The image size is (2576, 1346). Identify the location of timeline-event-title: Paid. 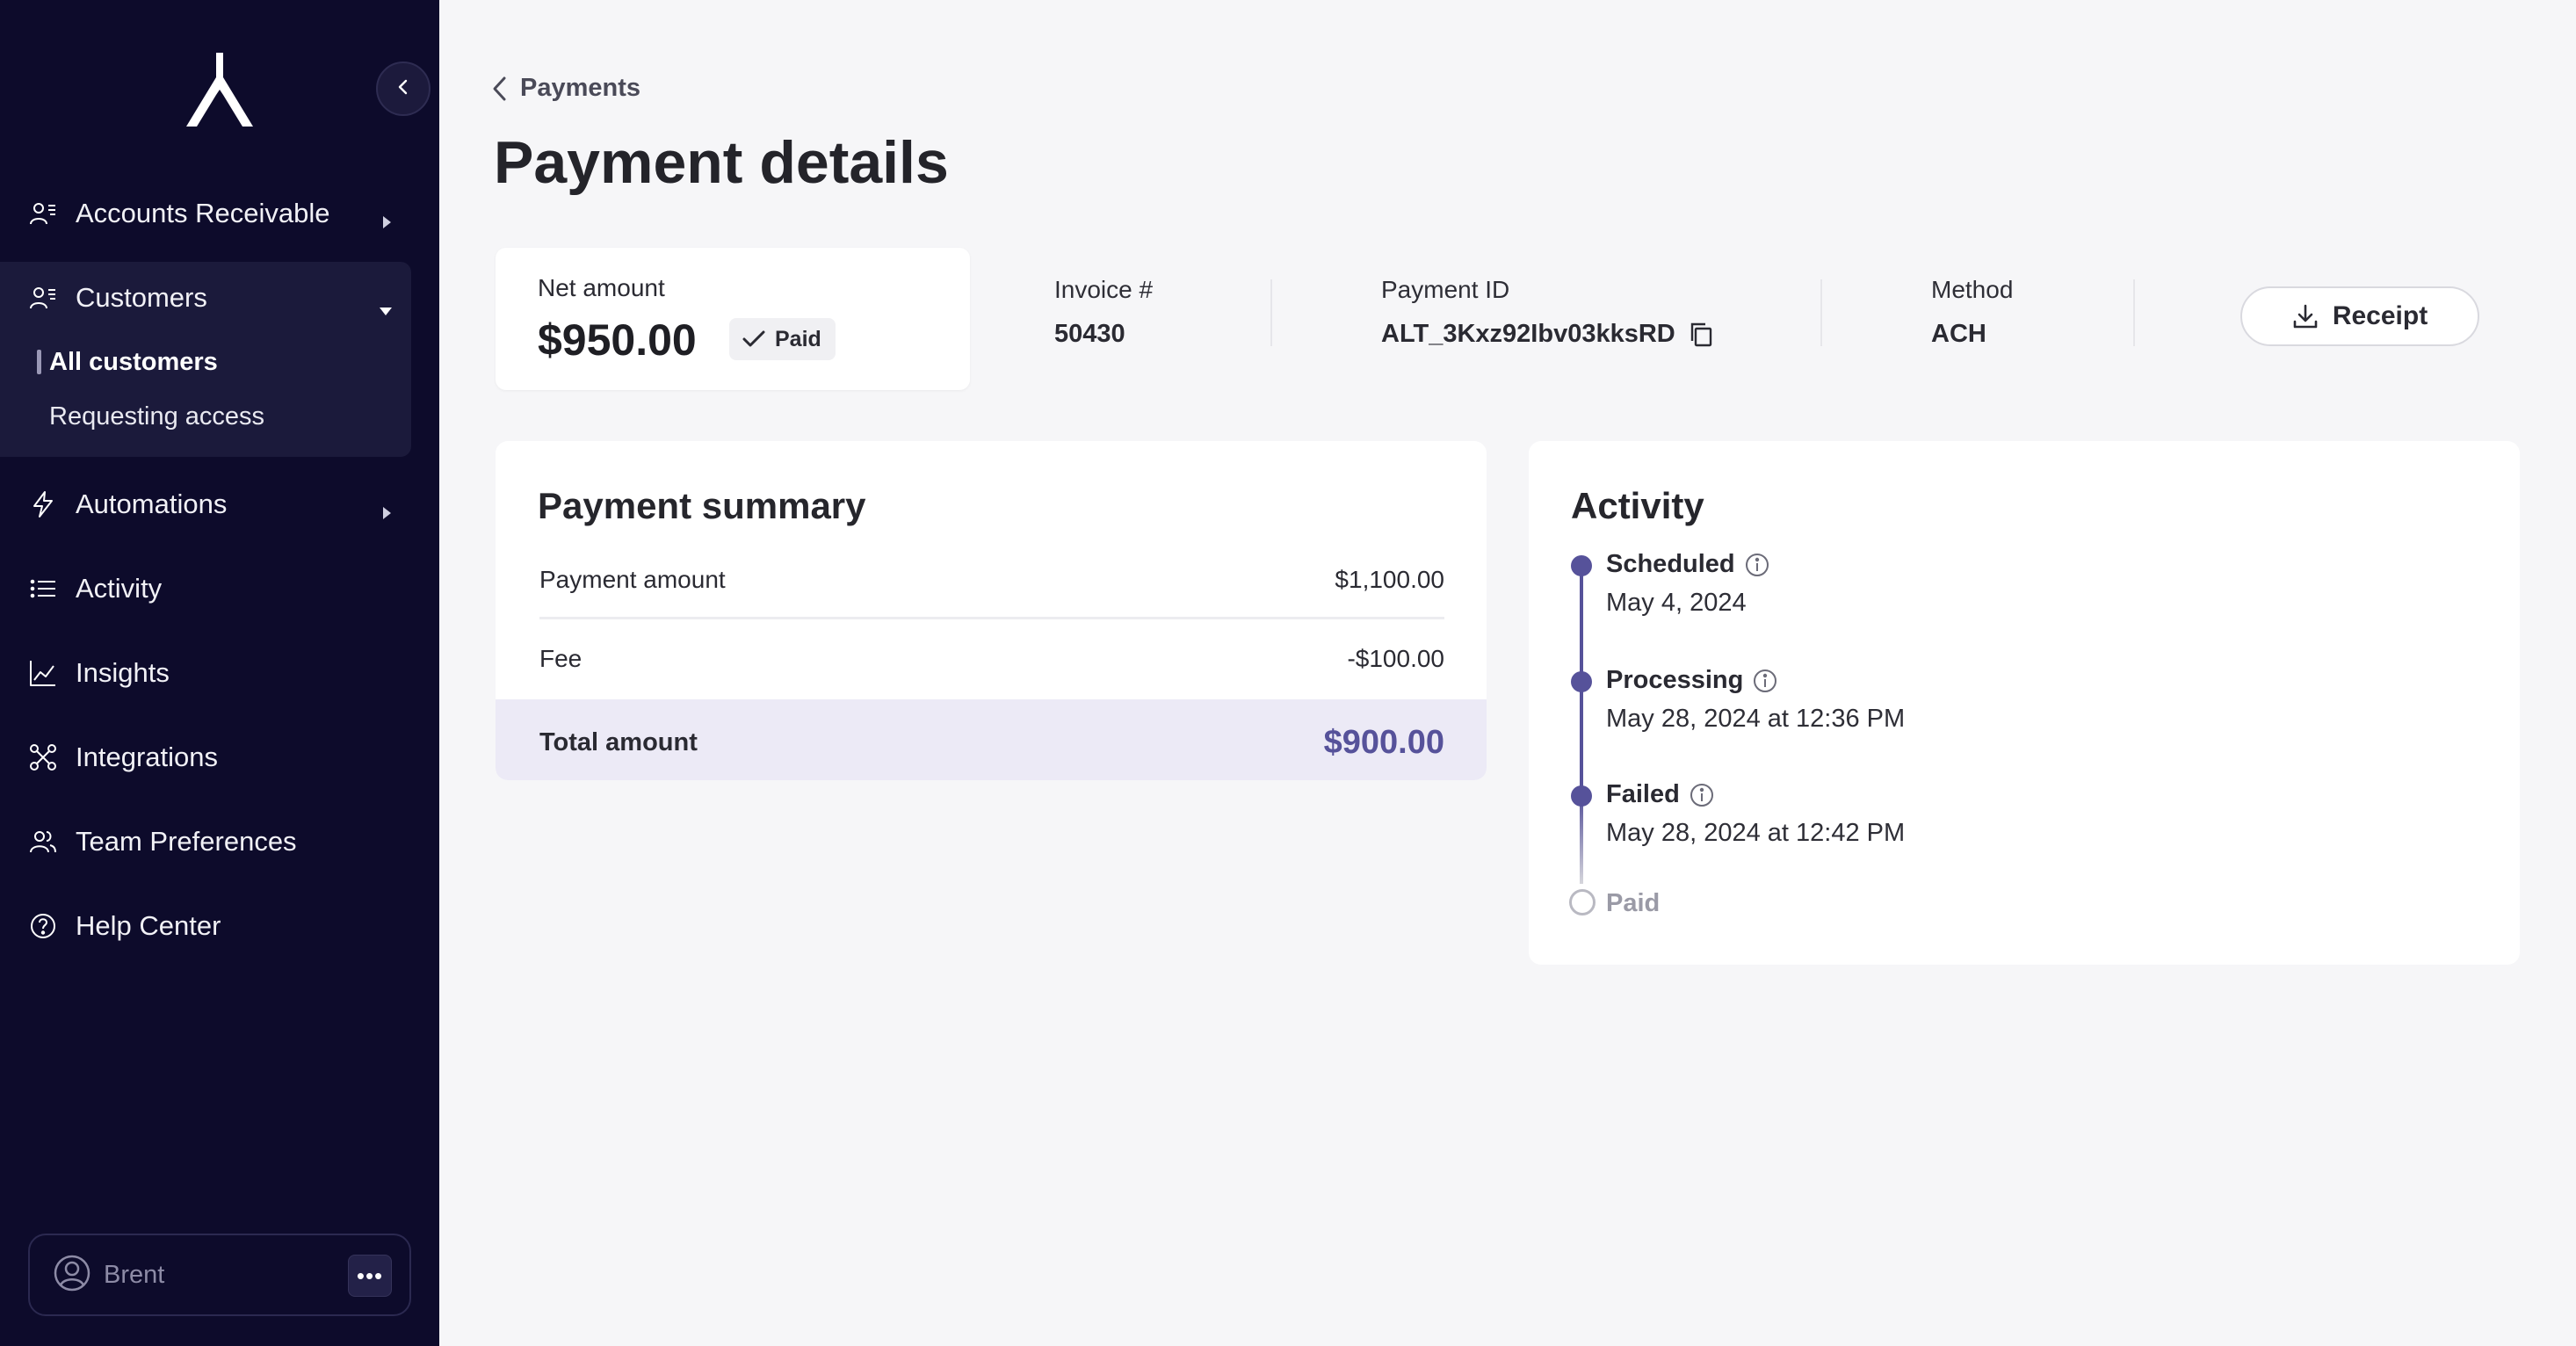
(1633, 903).